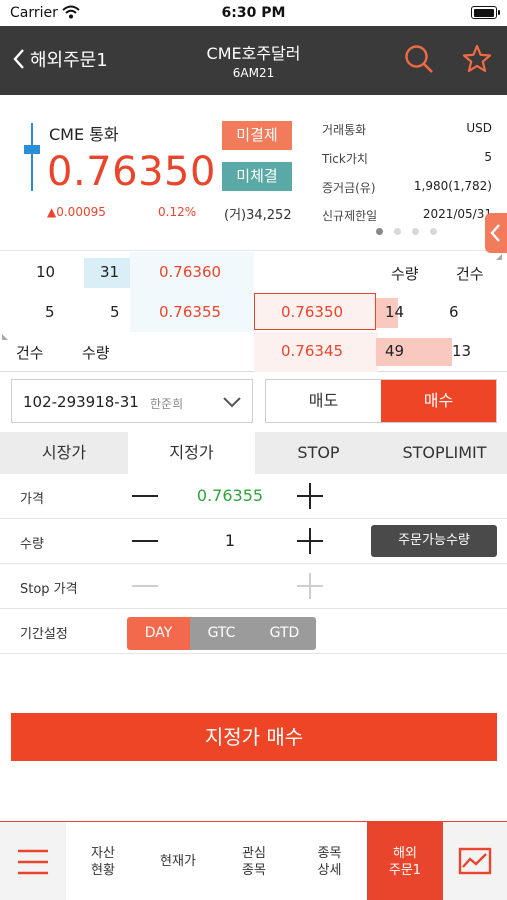  What do you see at coordinates (329, 870) in the screenshot?
I see `tab-label: 상세` at bounding box center [329, 870].